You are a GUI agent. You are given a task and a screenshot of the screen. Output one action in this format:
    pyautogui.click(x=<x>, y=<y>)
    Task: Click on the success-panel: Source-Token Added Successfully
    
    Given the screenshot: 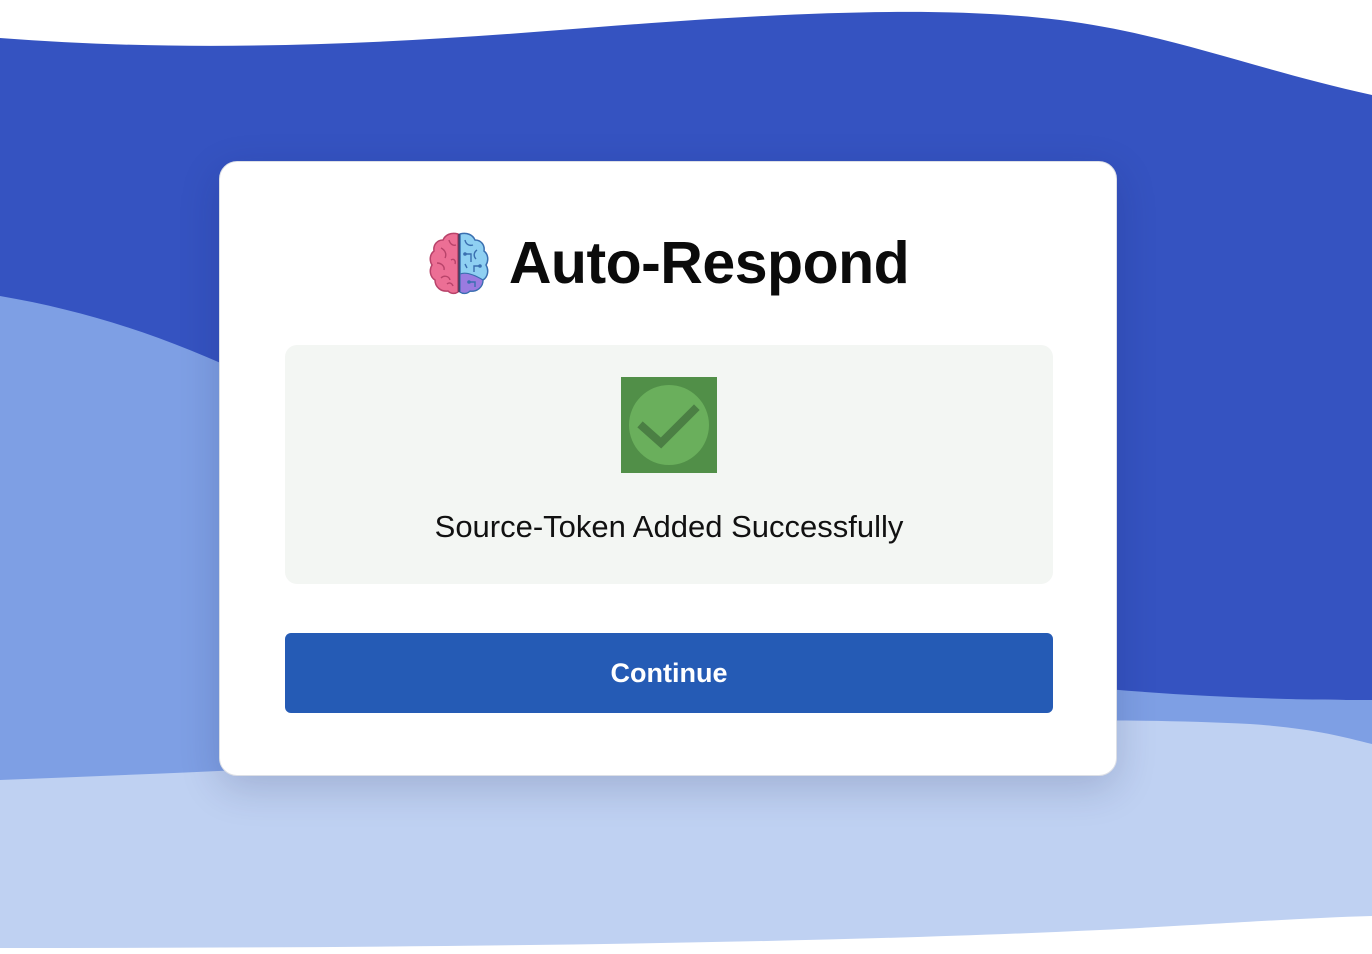 What is the action you would take?
    pyautogui.click(x=669, y=464)
    